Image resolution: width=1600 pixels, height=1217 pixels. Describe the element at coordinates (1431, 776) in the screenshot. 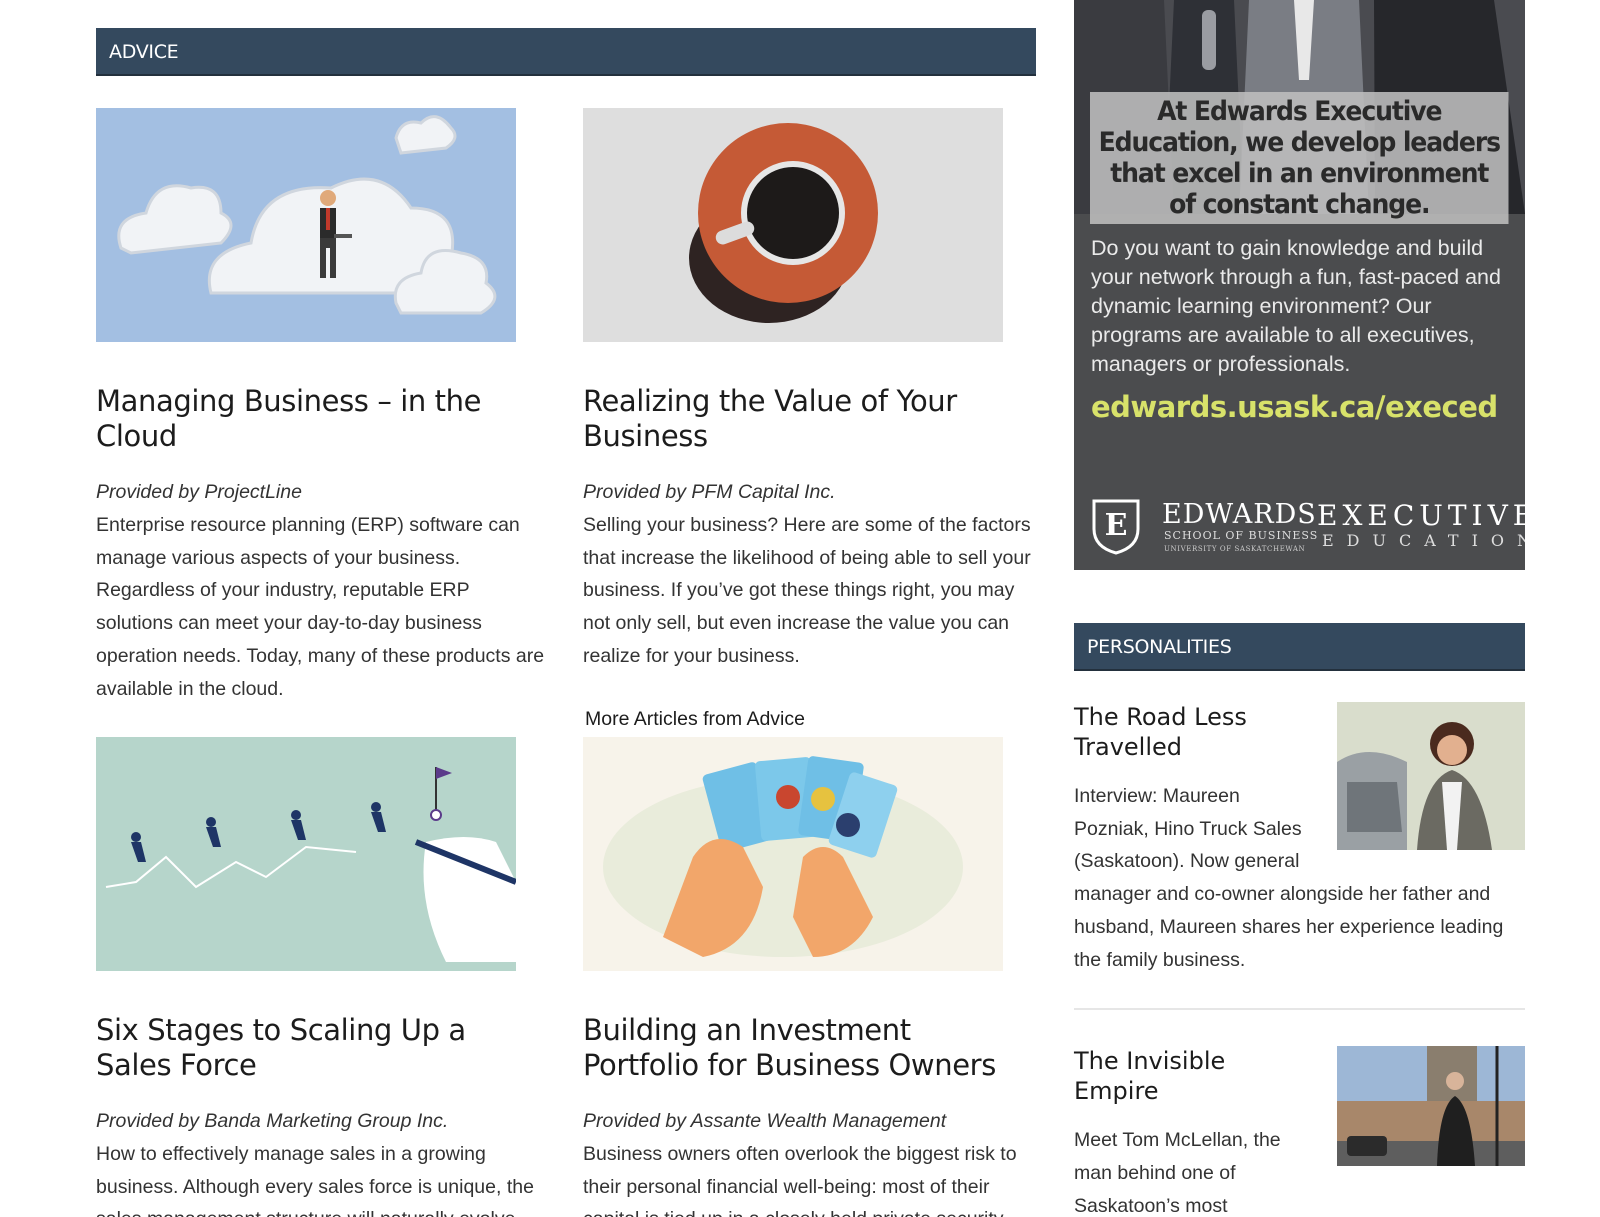

I see `personality-photo-maureen` at that location.